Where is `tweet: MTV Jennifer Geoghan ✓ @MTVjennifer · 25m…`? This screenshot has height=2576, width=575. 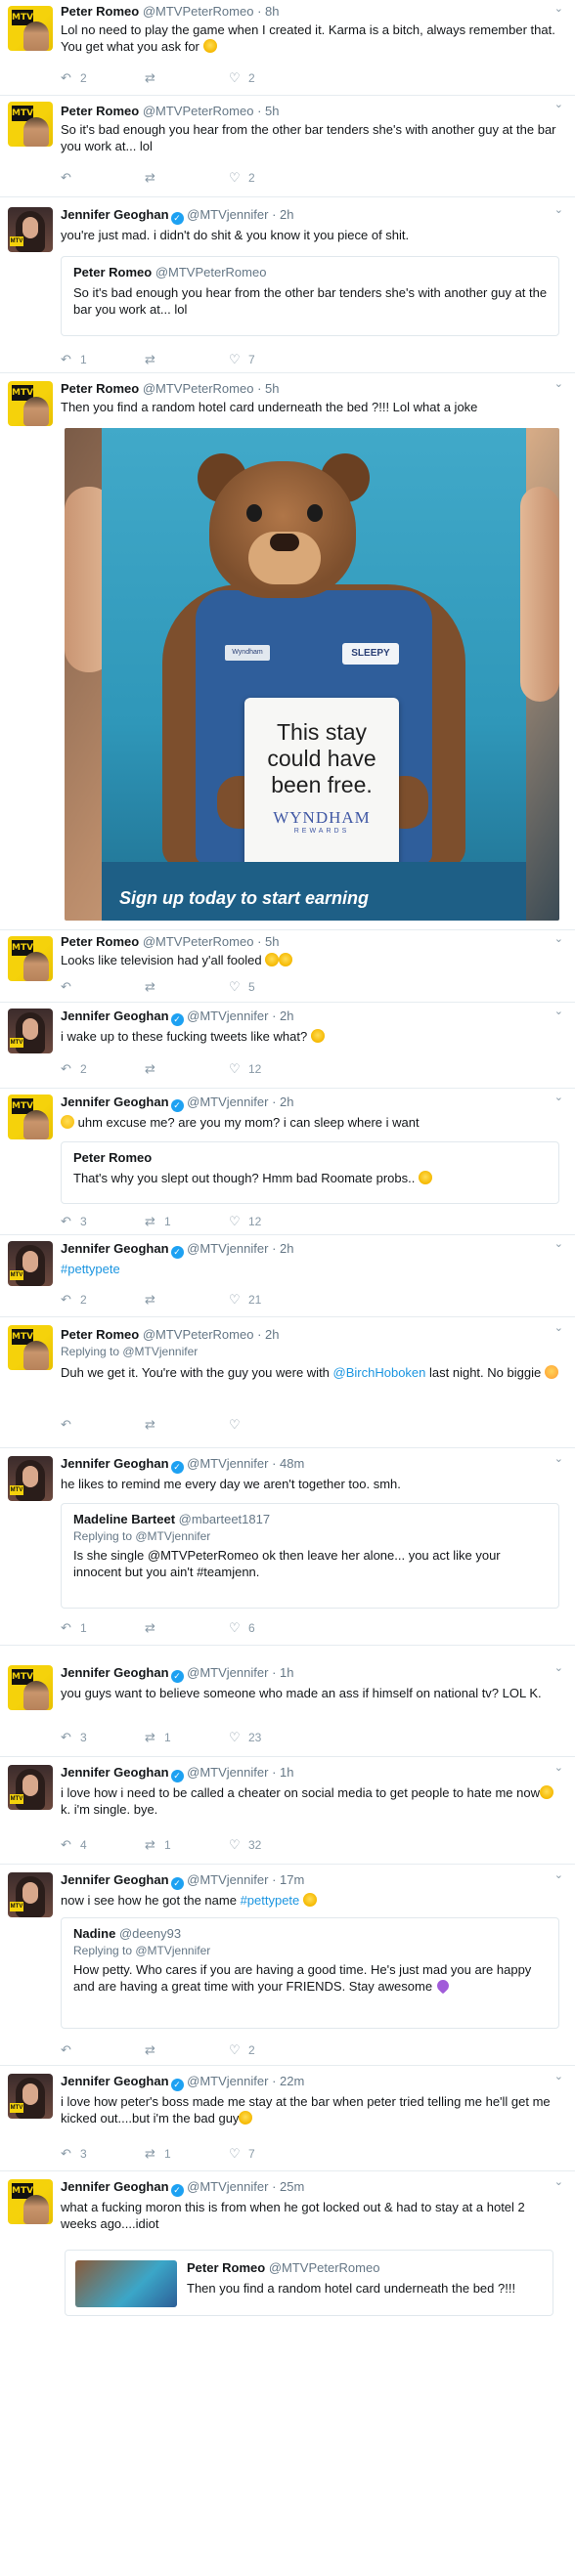
tweet: MTV Jennifer Geoghan ✓ @MTVjennifer · 25m… is located at coordinates (287, 2247).